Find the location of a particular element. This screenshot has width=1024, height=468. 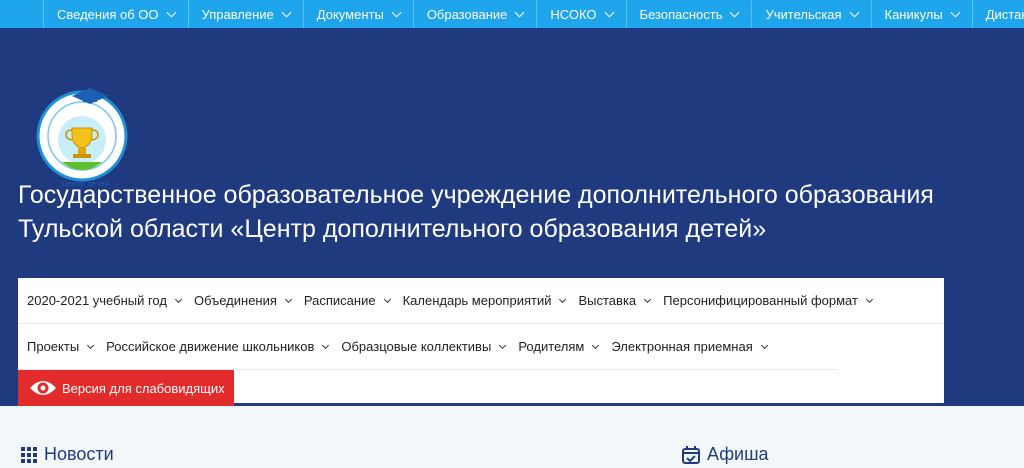

topnav-item-bezopasnost: Безопасность is located at coordinates (688, 14).